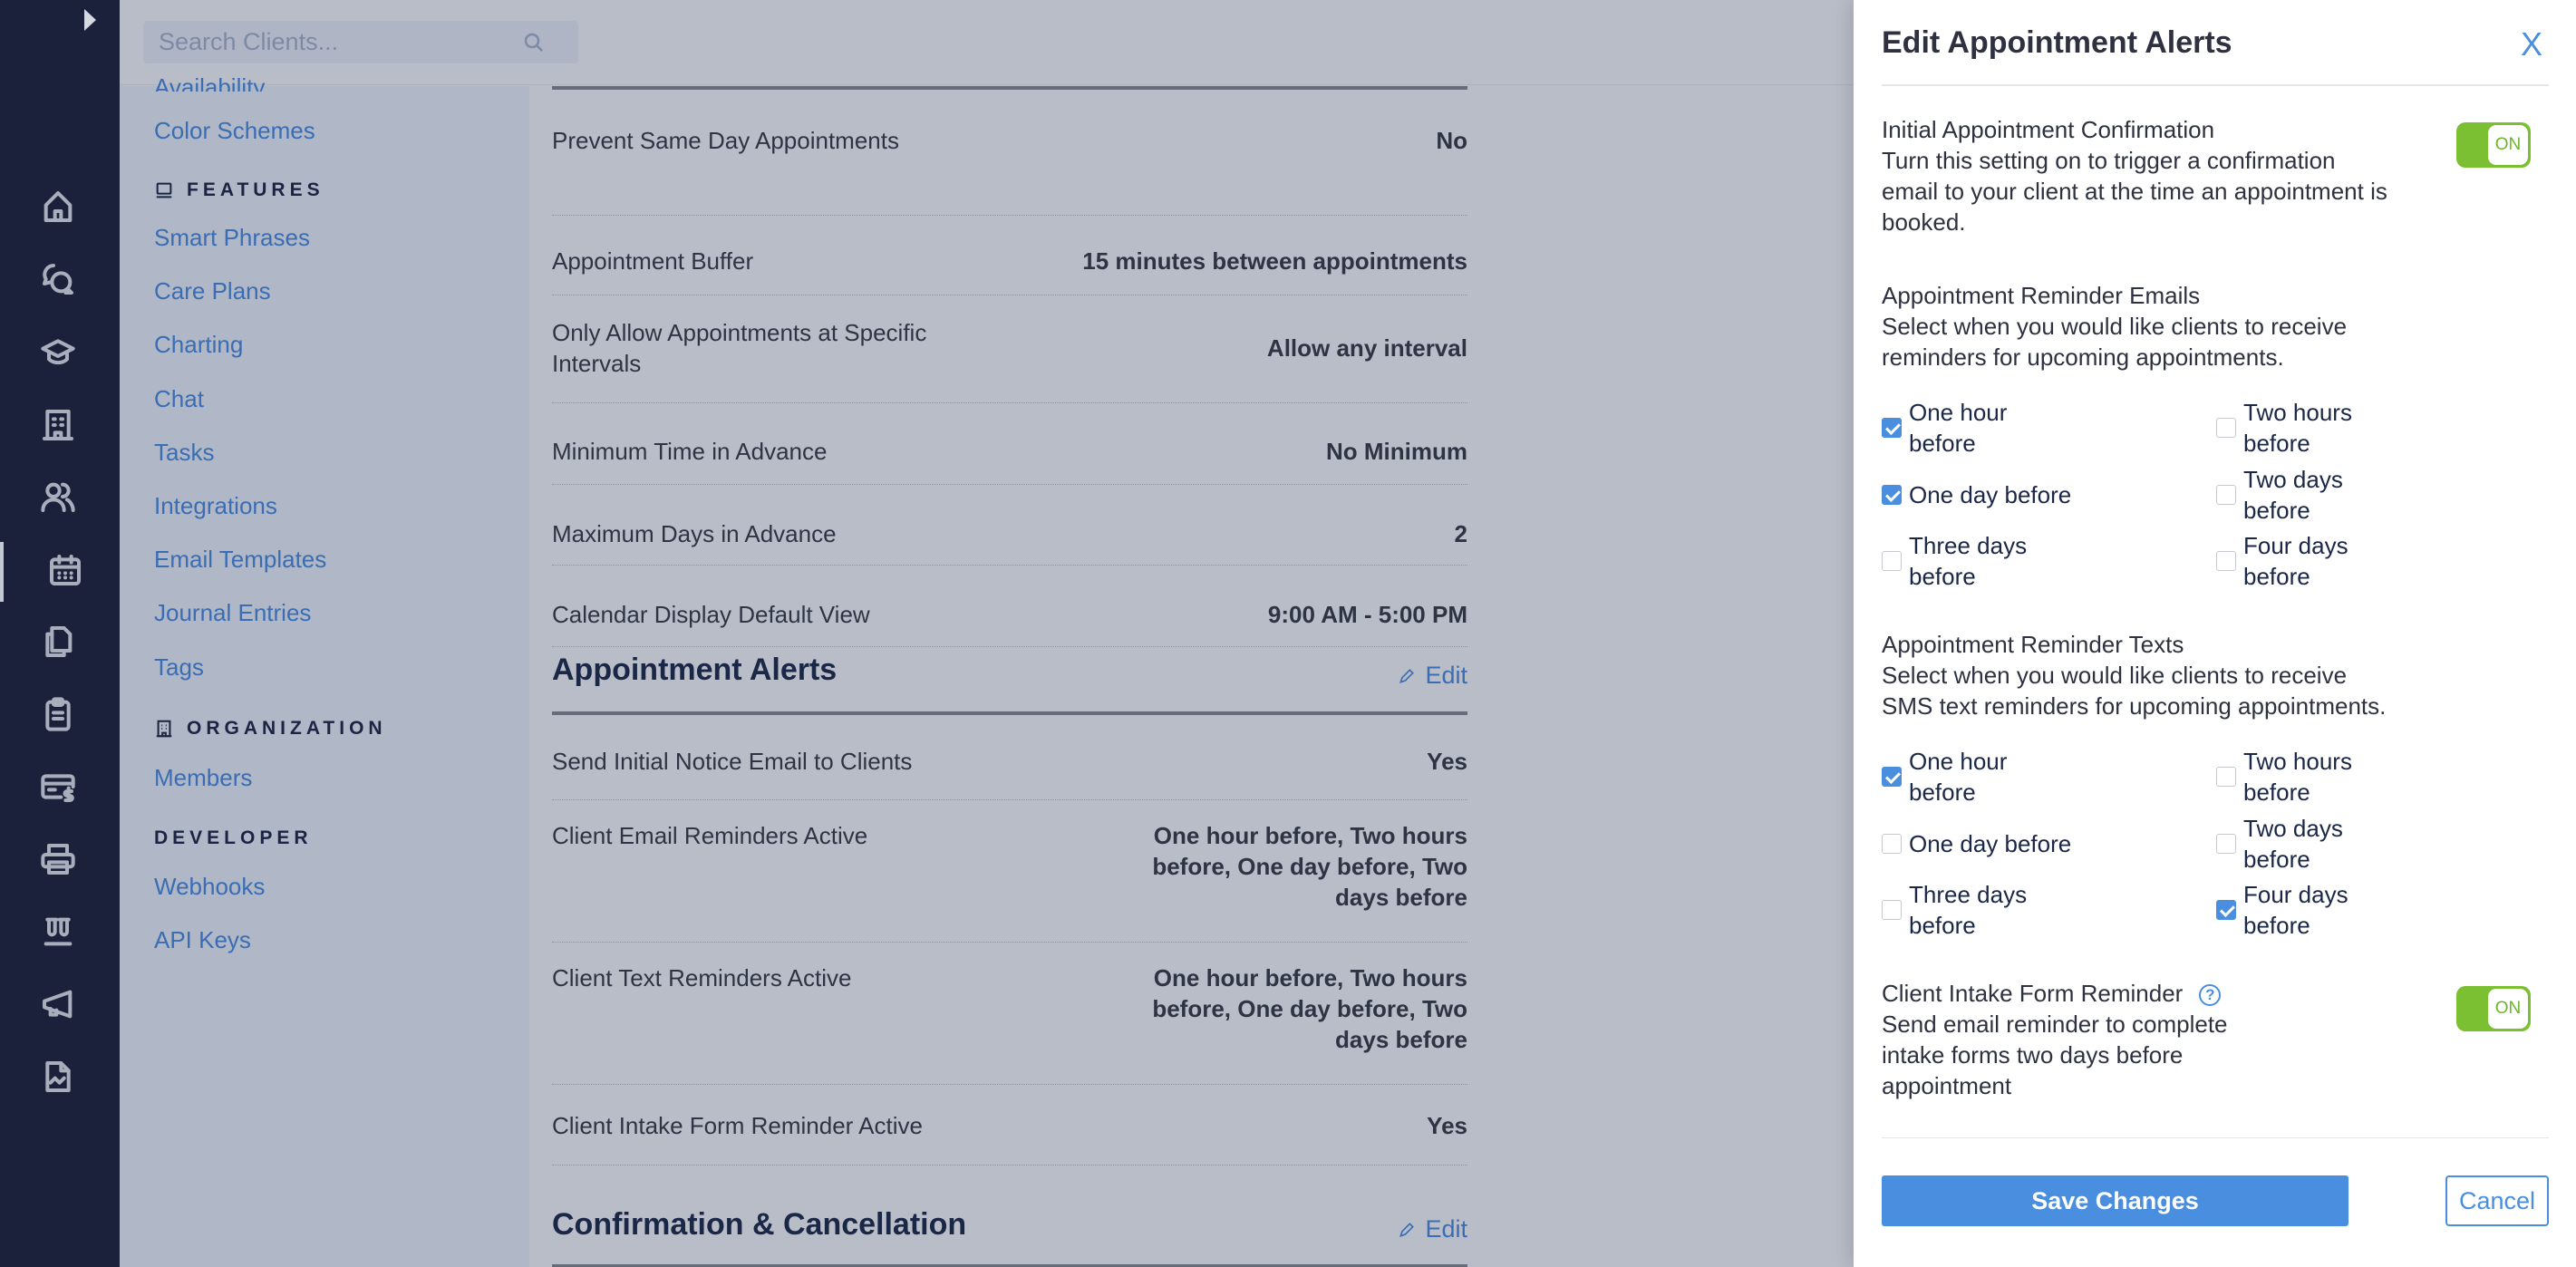 This screenshot has width=2576, height=1267. I want to click on email-option-four-days-before: Four days before, so click(2282, 561).